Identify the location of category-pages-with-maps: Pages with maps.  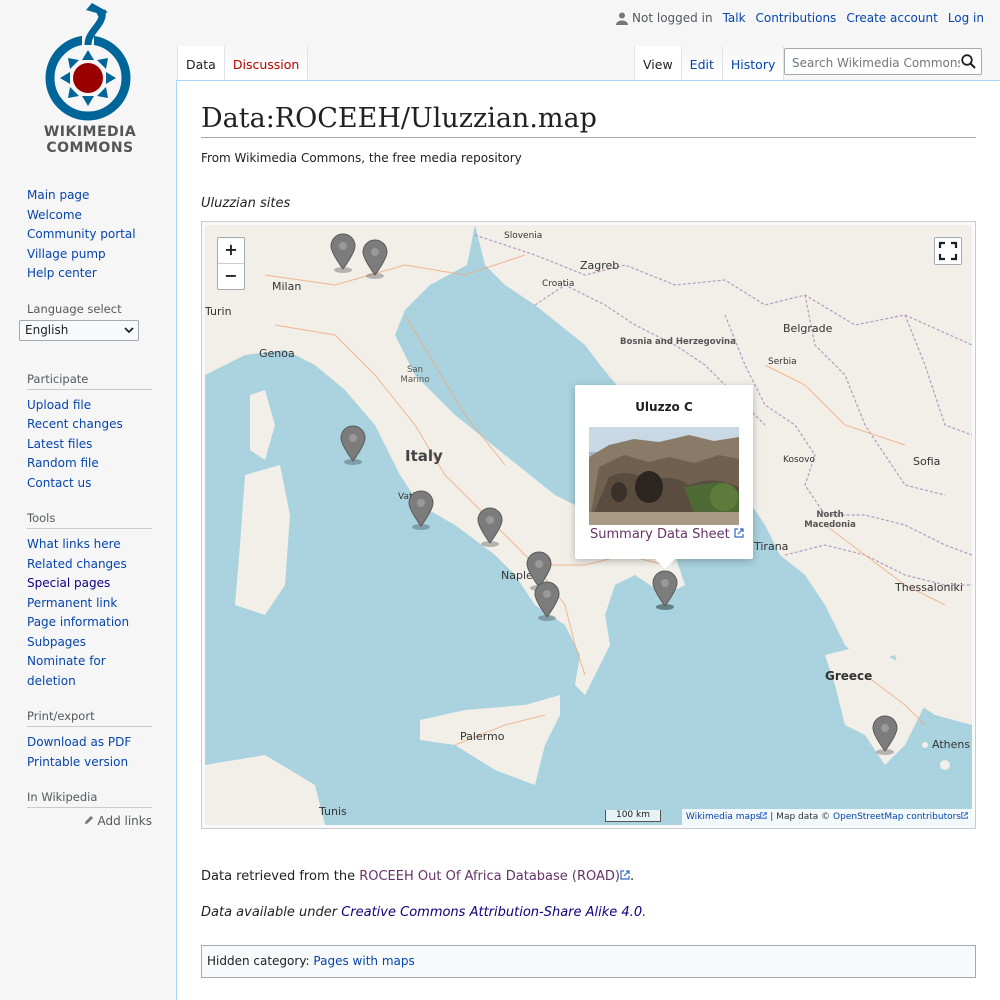
(363, 961).